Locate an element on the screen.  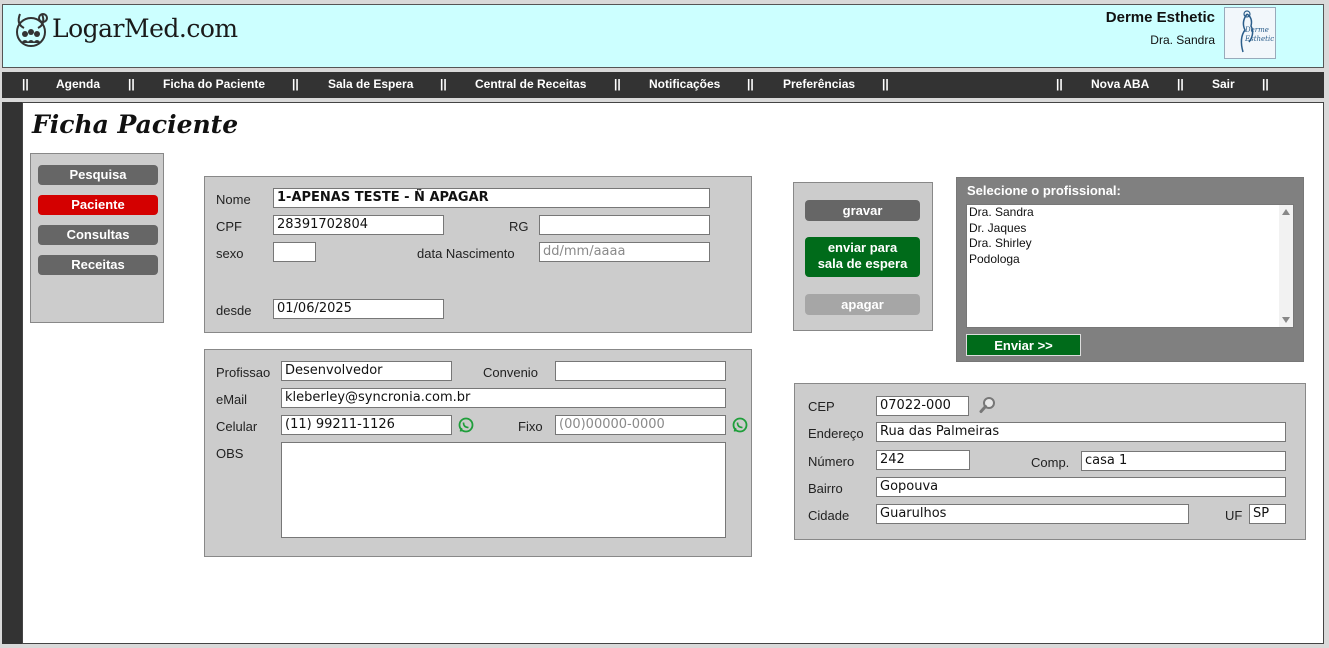
nome-field: 1-APENAS TESTE - Ñ APAGAR is located at coordinates (491, 198).